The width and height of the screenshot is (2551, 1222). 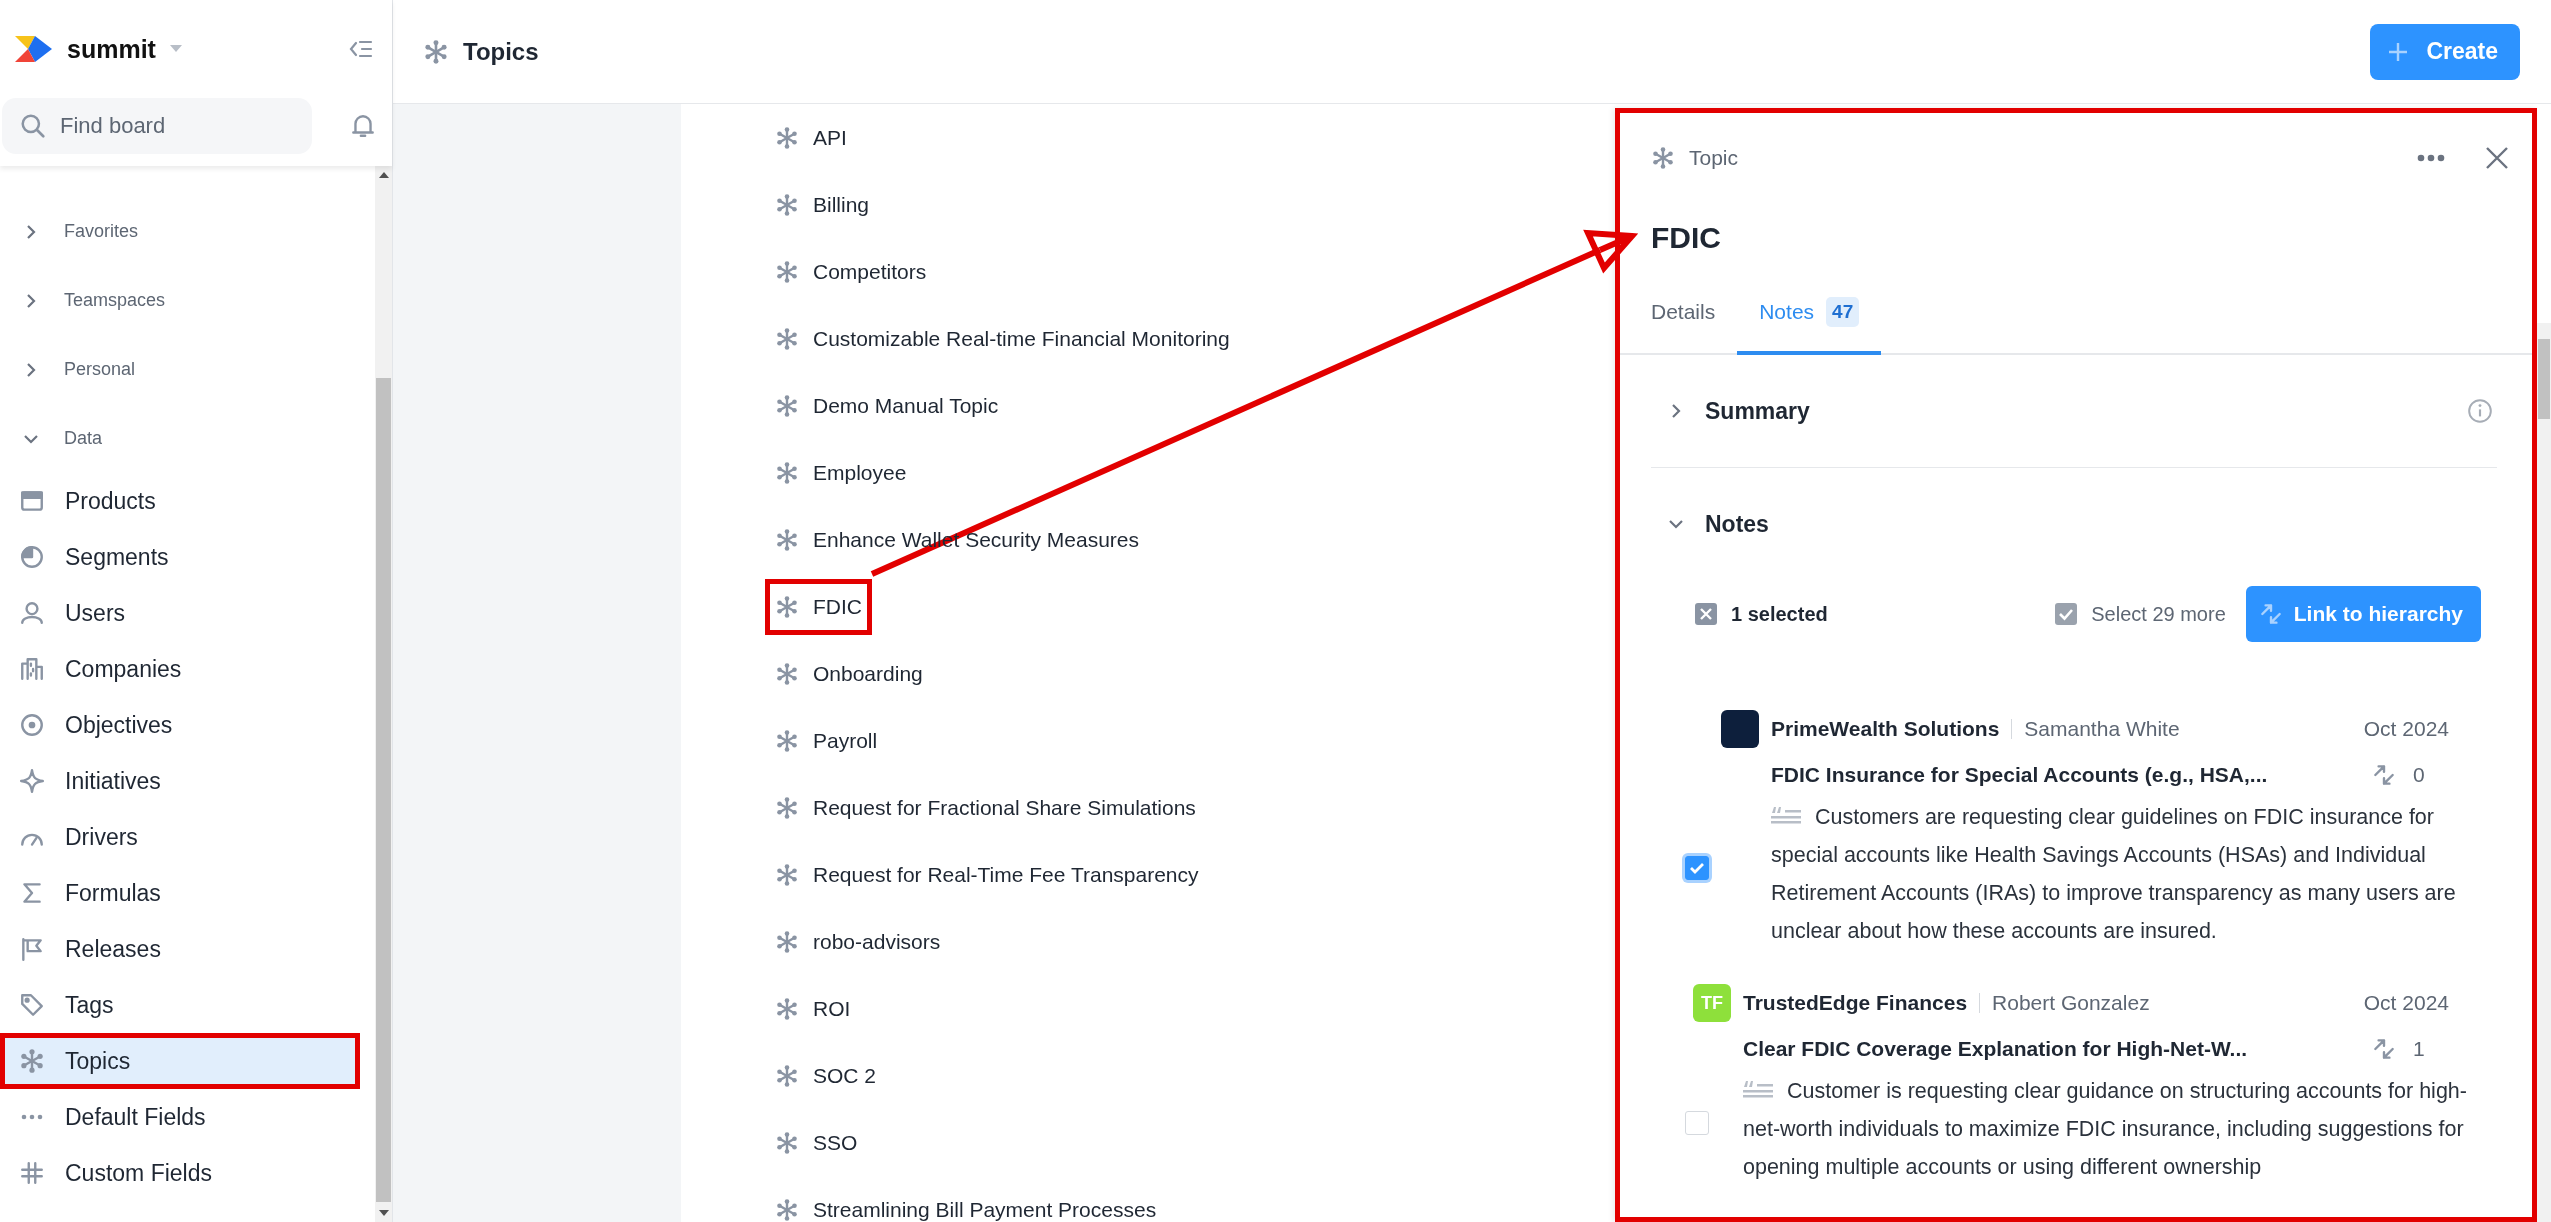 What do you see at coordinates (822, 204) in the screenshot?
I see `topic-item: Billing` at bounding box center [822, 204].